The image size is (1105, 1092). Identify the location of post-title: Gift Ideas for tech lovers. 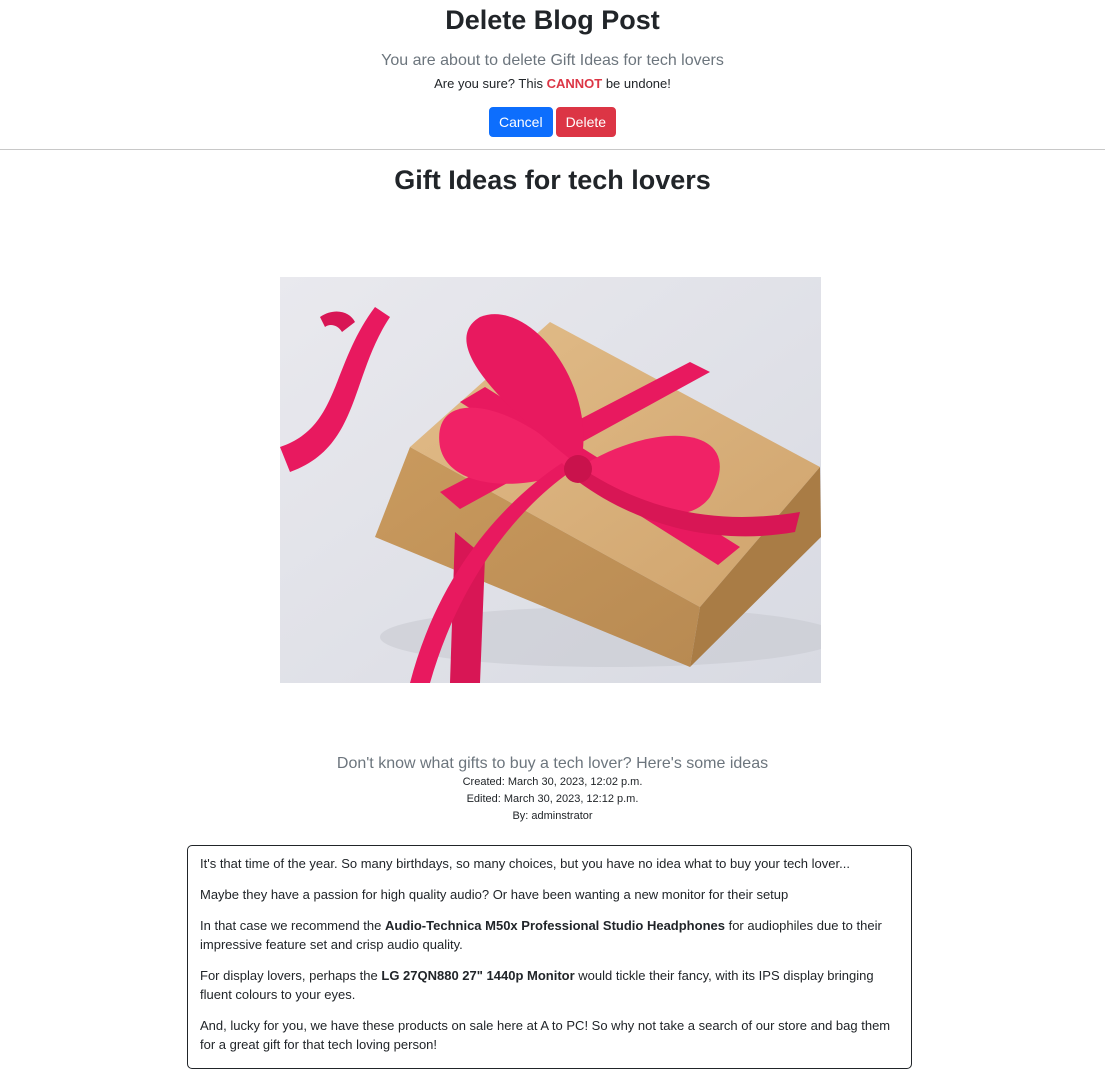
(552, 180).